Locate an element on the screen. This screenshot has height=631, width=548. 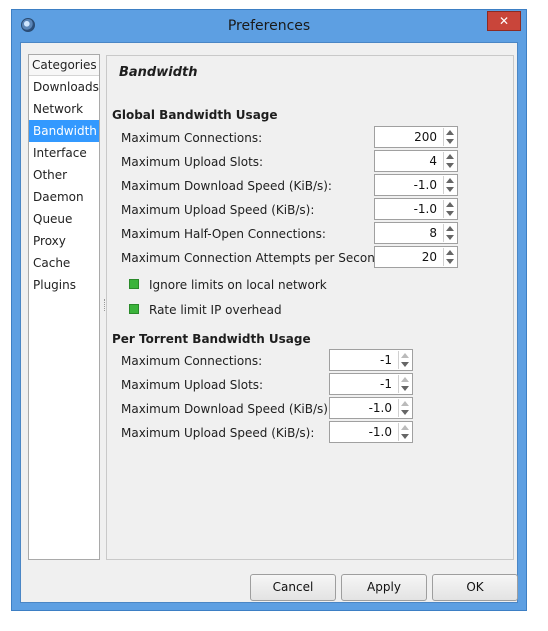
torrent-max-download-speed-spinner: -1.0 is located at coordinates (371, 408).